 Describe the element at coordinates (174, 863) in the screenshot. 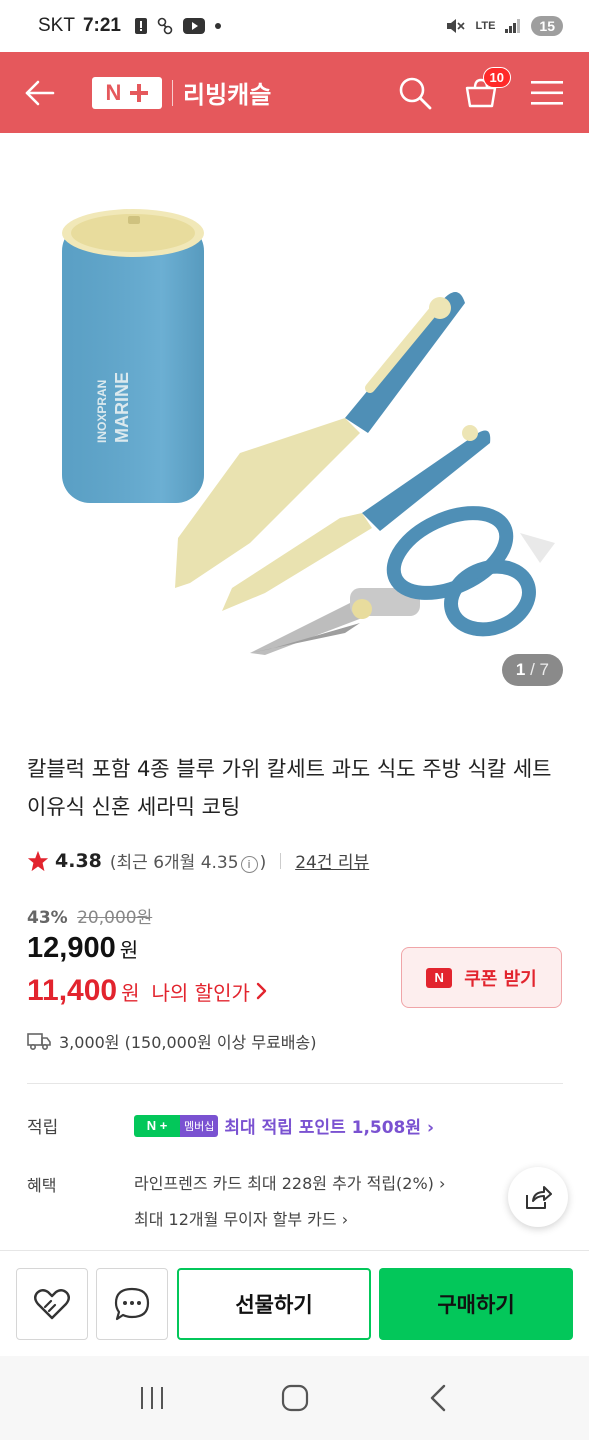

I see `recent-rating-text: (최근 6개월 4.35` at that location.